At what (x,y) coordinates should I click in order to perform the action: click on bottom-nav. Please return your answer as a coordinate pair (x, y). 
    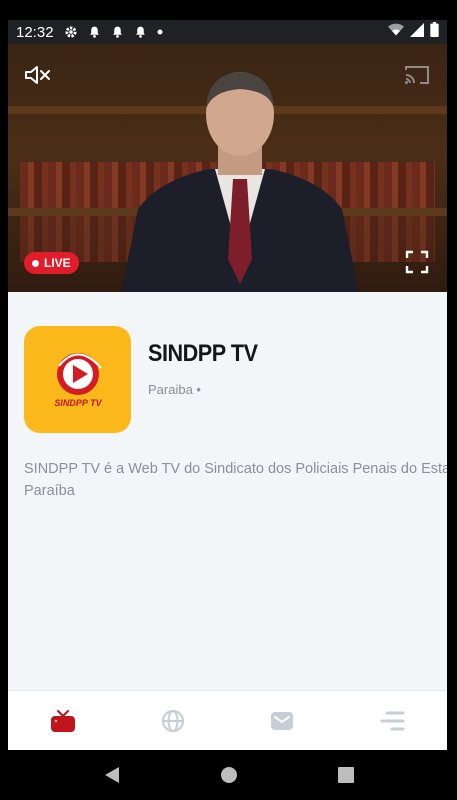
    Looking at the image, I should click on (227, 720).